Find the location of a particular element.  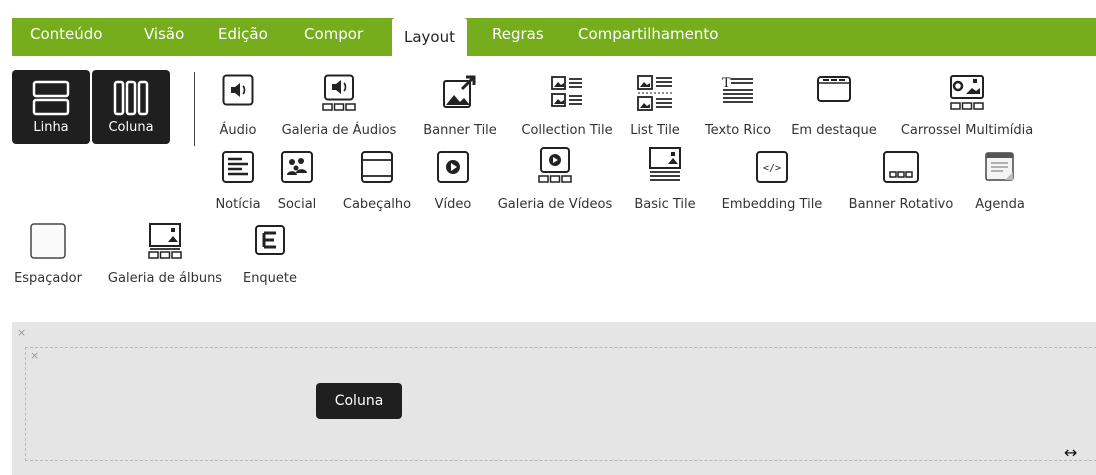

tile-label: Galeria de Áudios is located at coordinates (339, 130).